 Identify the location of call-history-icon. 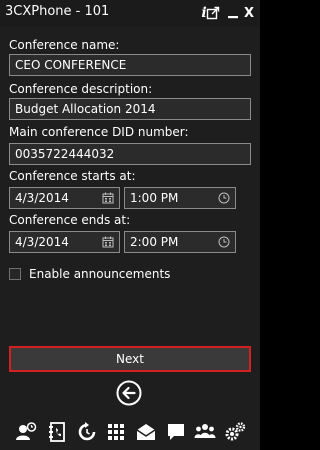
(87, 432).